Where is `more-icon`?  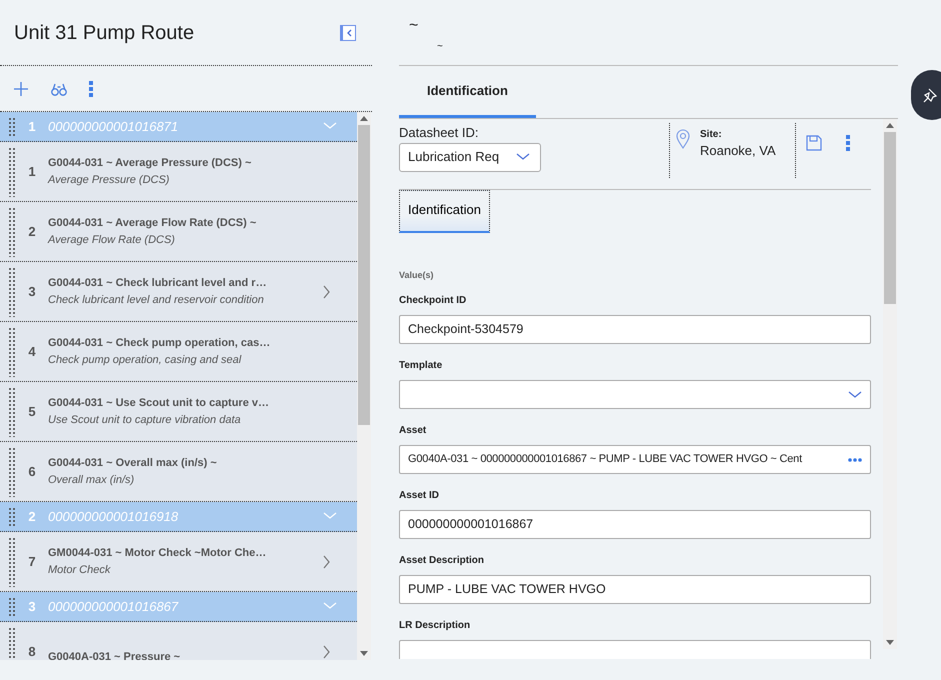 more-icon is located at coordinates (855, 460).